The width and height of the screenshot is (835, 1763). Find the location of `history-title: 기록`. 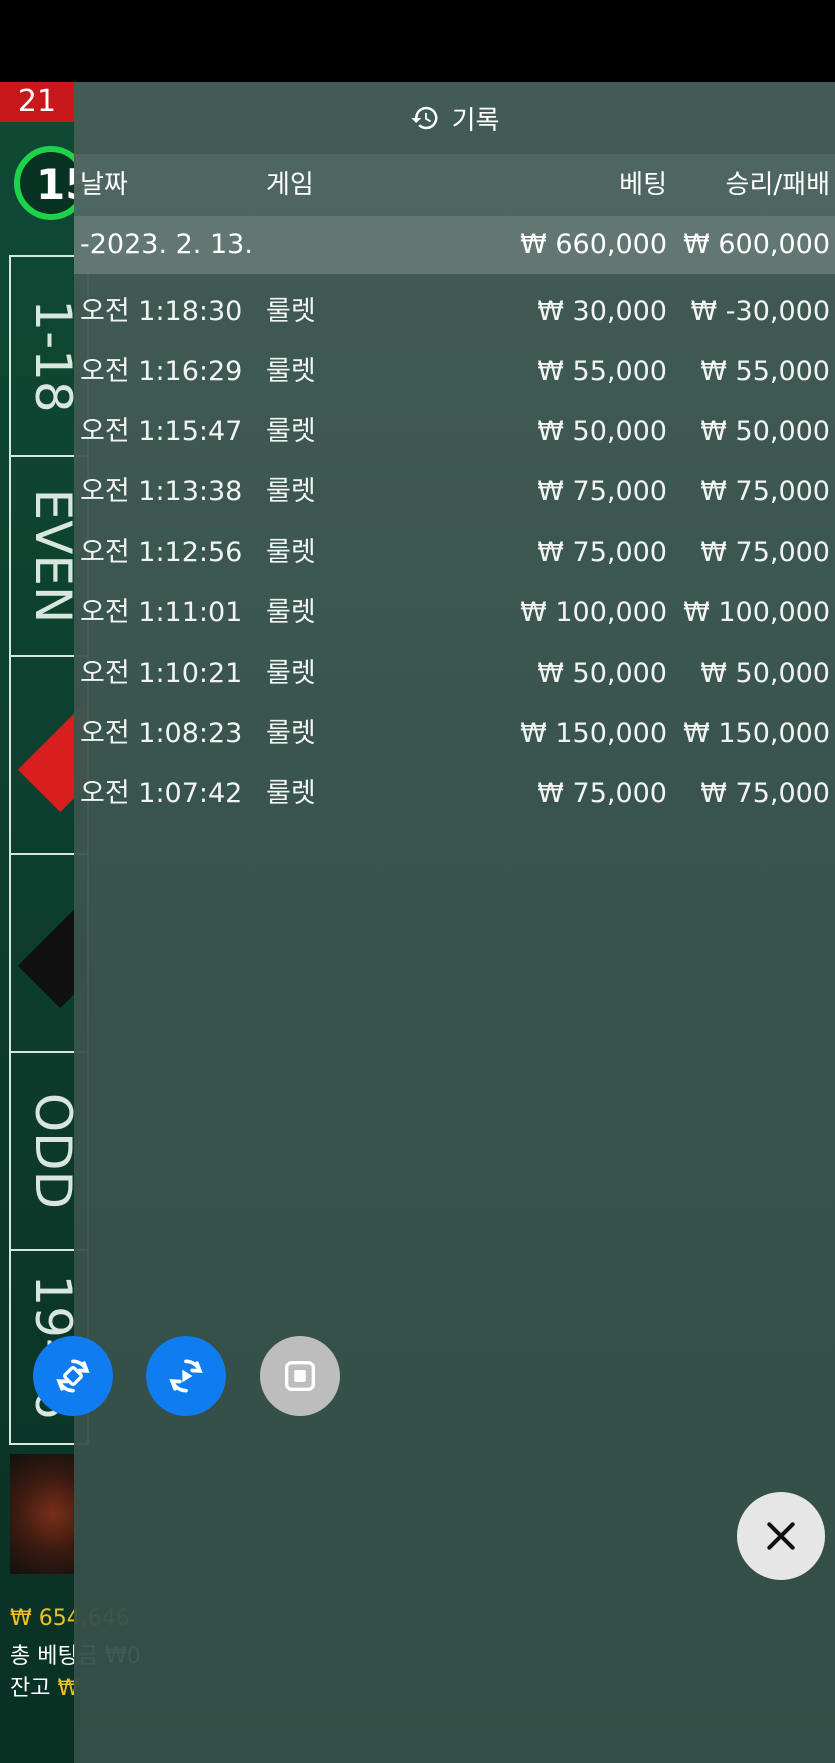

history-title: 기록 is located at coordinates (475, 120).